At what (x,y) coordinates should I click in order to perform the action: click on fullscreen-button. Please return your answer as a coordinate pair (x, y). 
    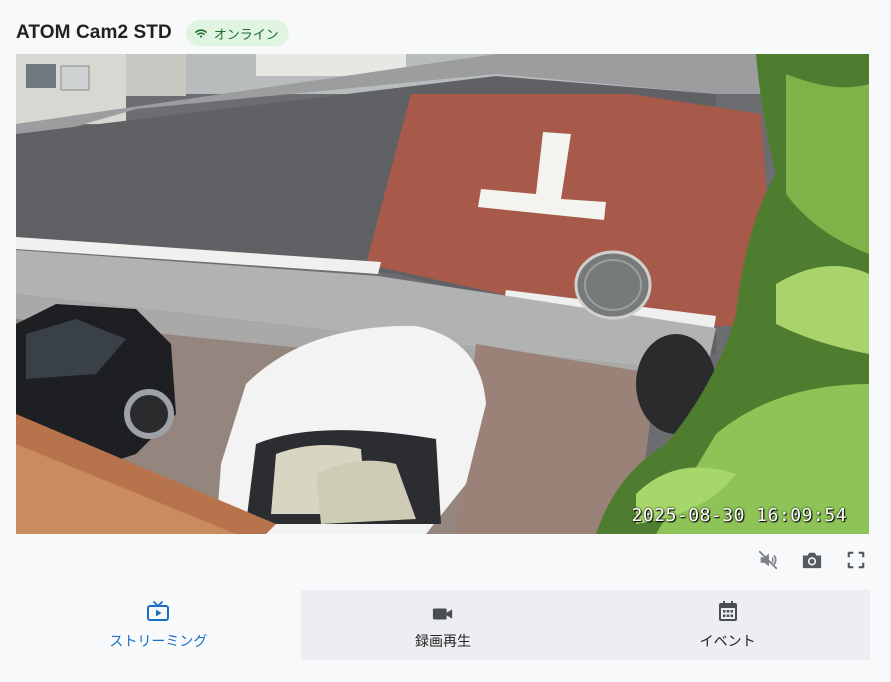
    Looking at the image, I should click on (856, 560).